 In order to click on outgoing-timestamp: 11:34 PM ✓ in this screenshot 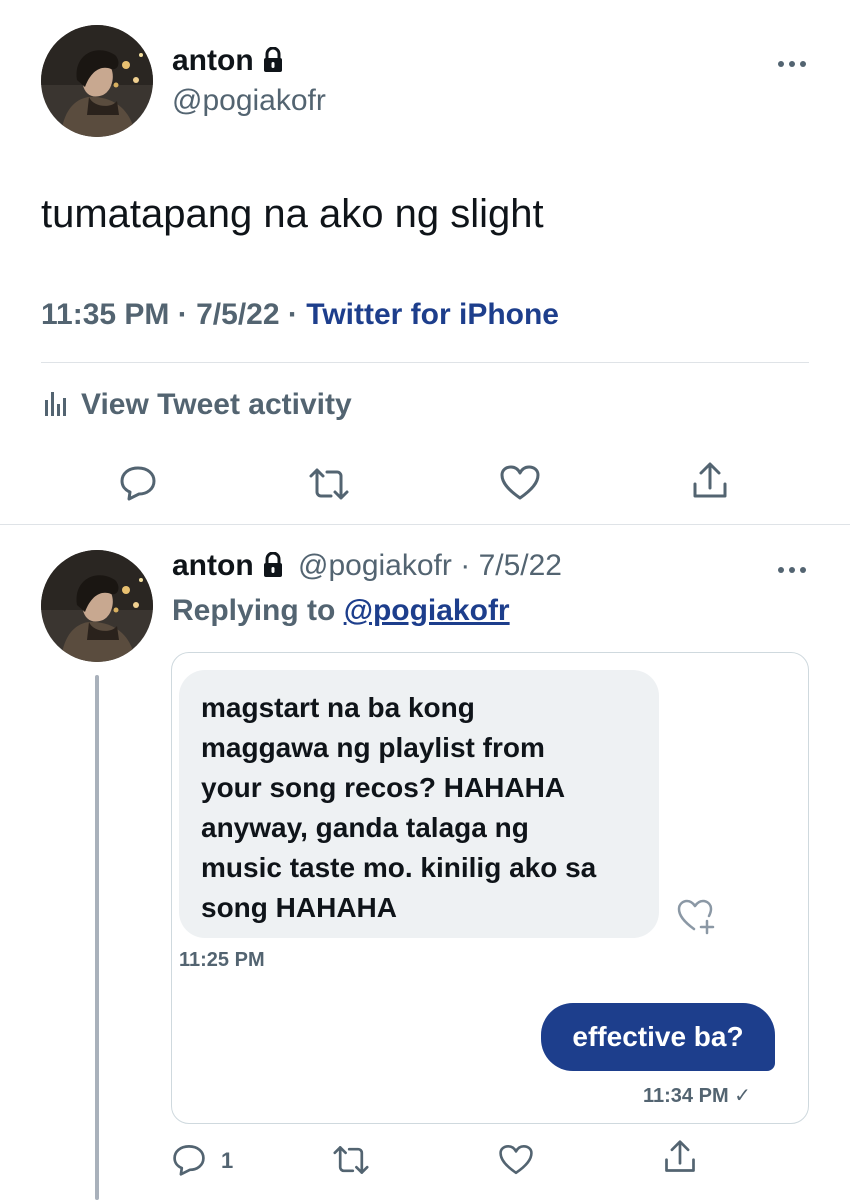, I will do `click(697, 1095)`.